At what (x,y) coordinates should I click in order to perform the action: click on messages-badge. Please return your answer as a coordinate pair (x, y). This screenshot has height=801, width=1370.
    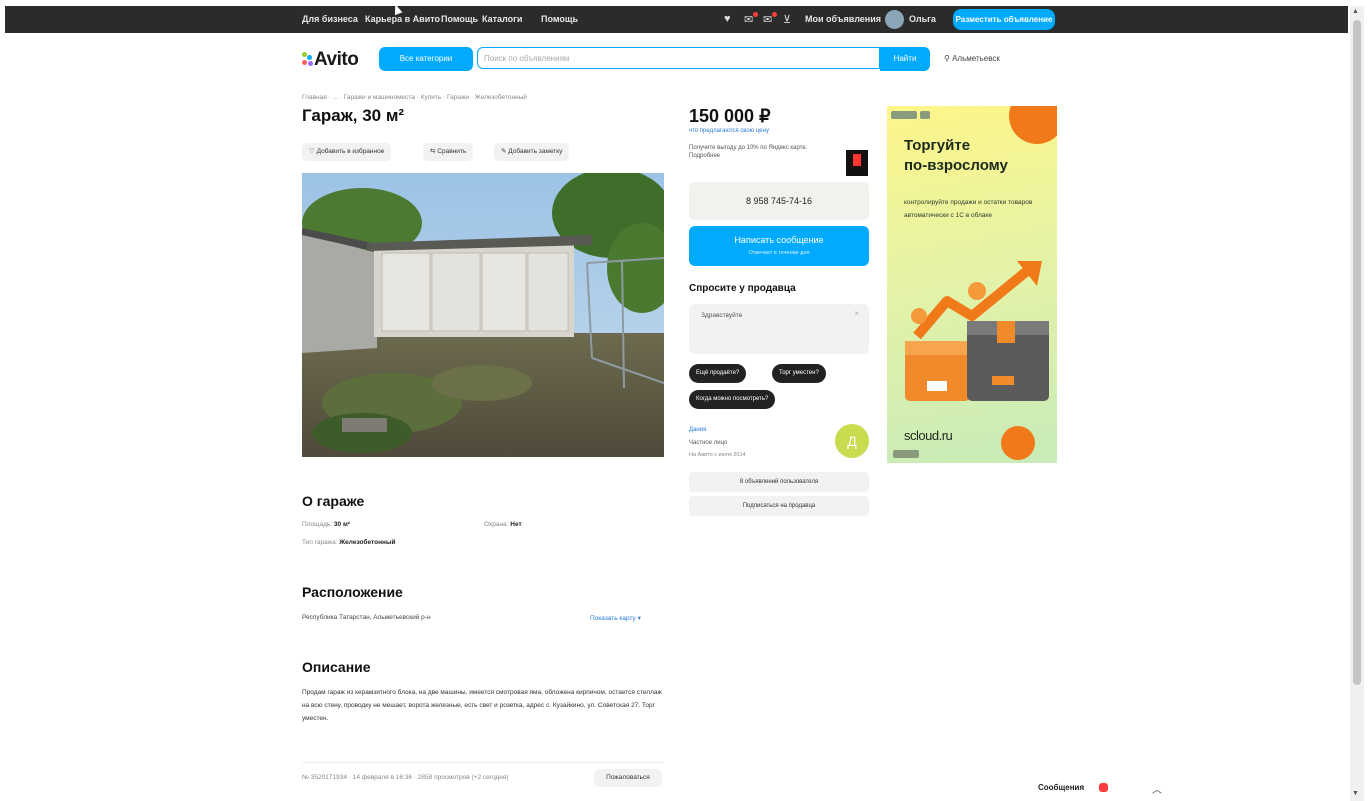
    Looking at the image, I should click on (1103, 787).